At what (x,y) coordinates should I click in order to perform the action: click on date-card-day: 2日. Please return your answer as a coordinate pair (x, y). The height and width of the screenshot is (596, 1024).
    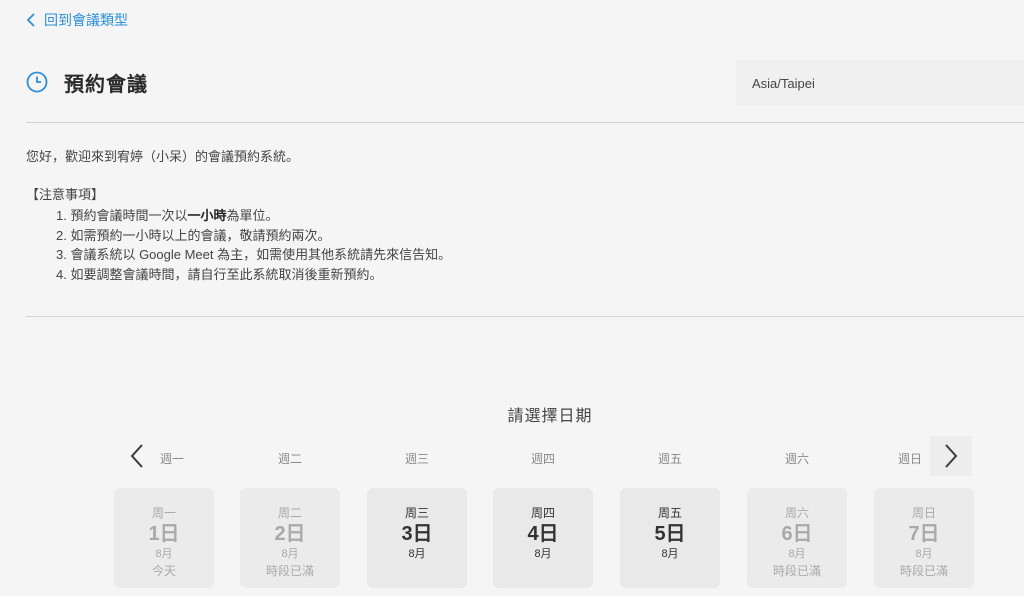
    Looking at the image, I should click on (290, 534).